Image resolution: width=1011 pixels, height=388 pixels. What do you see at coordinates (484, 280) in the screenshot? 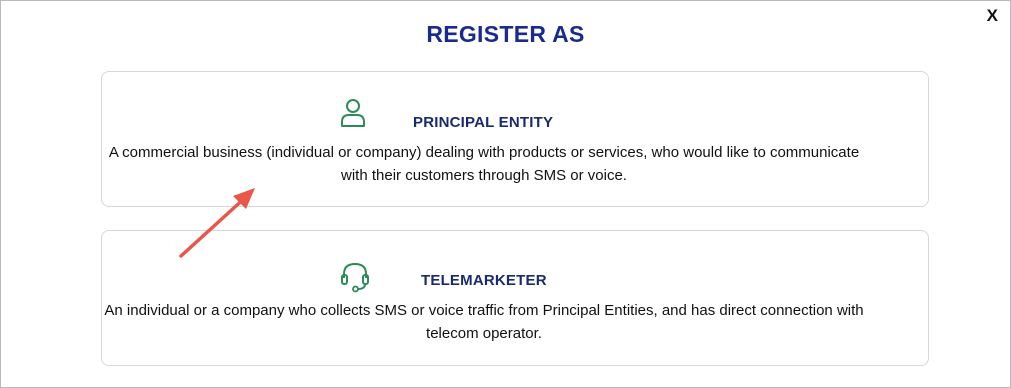
I see `telemarketer-heading: TELEMARKETER` at bounding box center [484, 280].